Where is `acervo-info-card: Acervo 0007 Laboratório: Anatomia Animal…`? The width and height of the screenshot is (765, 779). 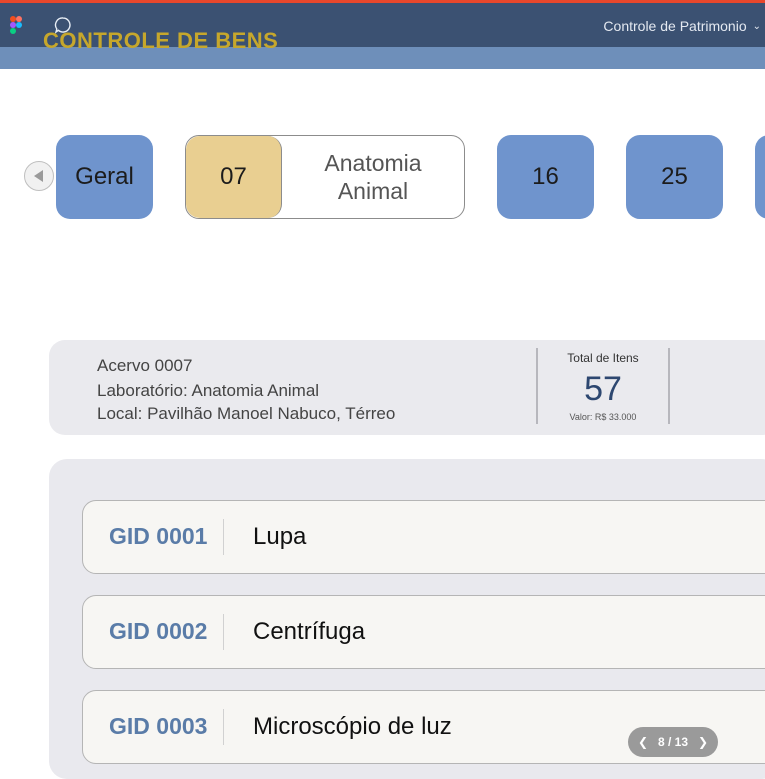
acervo-info-card: Acervo 0007 Laboratório: Anatomia Animal… is located at coordinates (407, 387).